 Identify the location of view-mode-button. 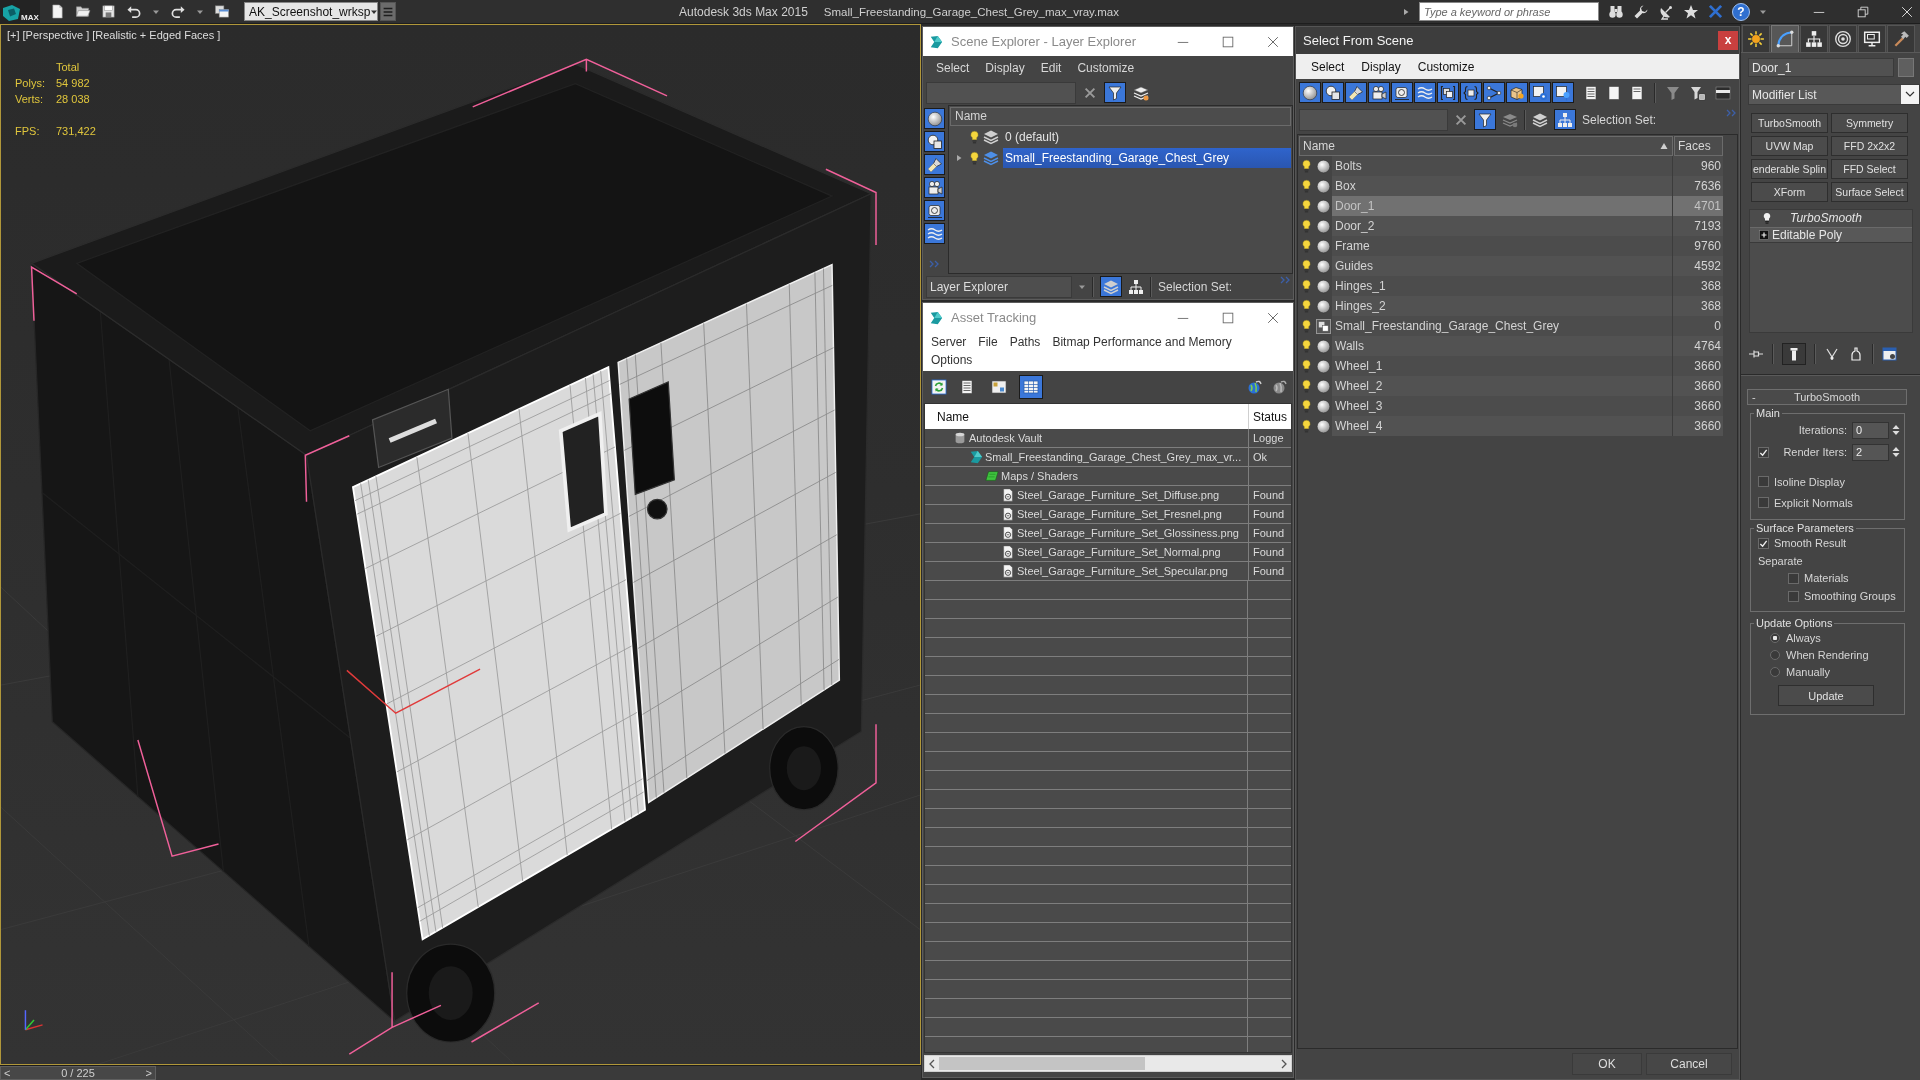
(1031, 387).